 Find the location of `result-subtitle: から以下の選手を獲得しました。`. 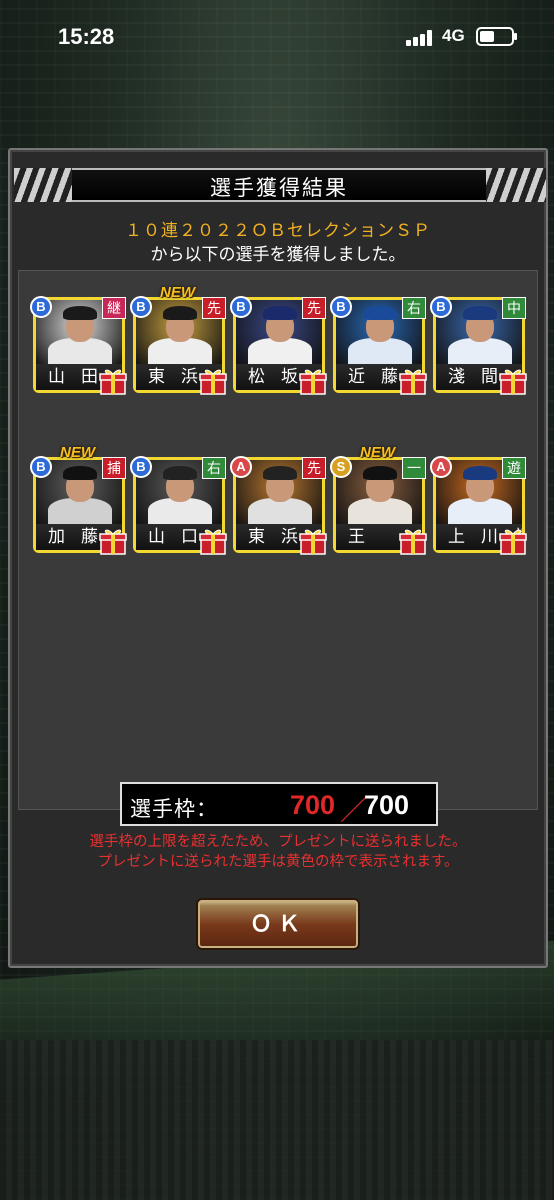

result-subtitle: から以下の選手を獲得しました。 is located at coordinates (278, 255).